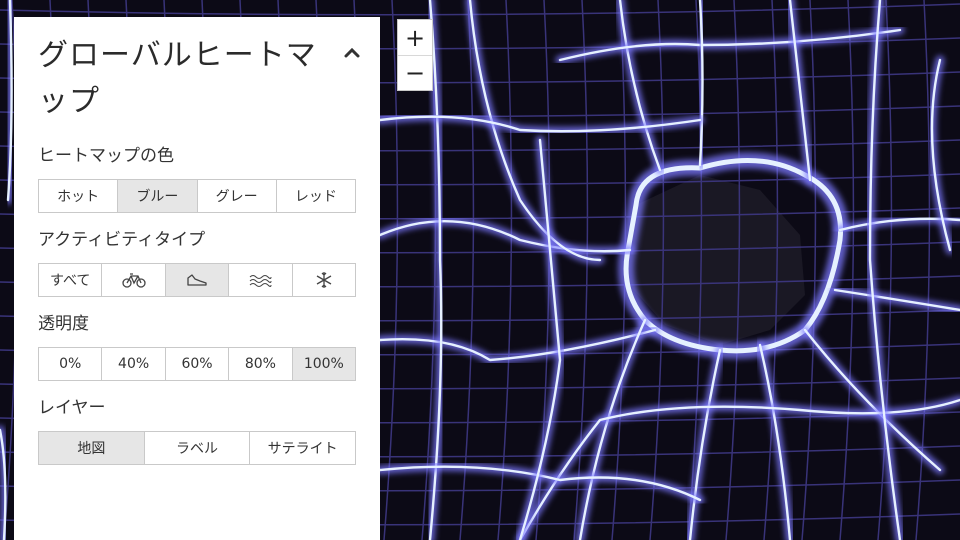 The width and height of the screenshot is (960, 540). I want to click on water-waves-icon, so click(261, 281).